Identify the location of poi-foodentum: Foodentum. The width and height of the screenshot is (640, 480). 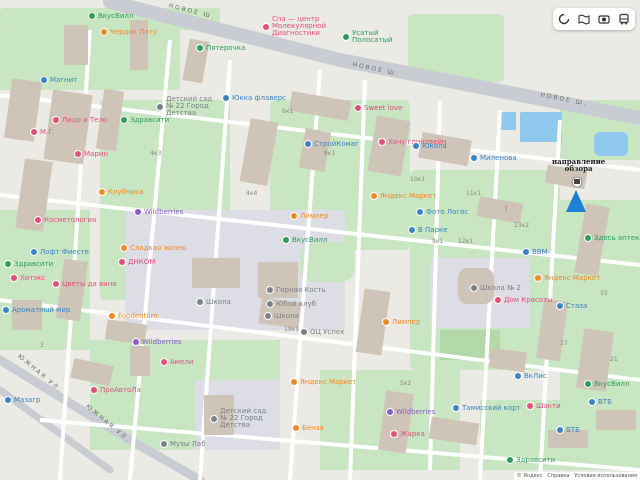
(133, 316).